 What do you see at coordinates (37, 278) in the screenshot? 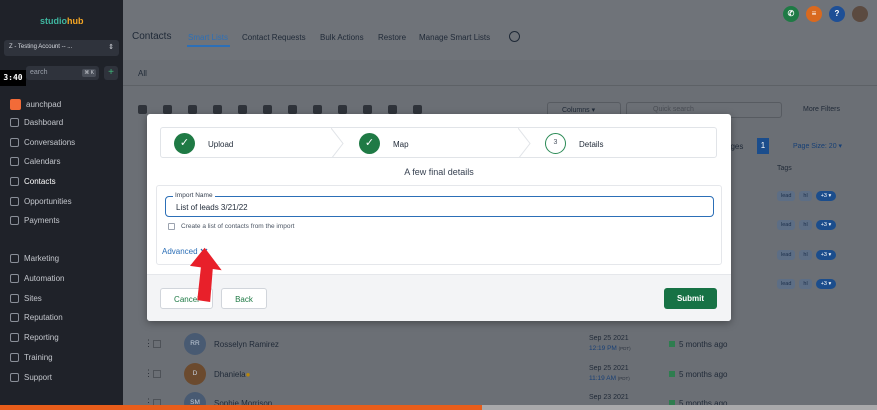
I see `sidebar-item-automation: Automation` at bounding box center [37, 278].